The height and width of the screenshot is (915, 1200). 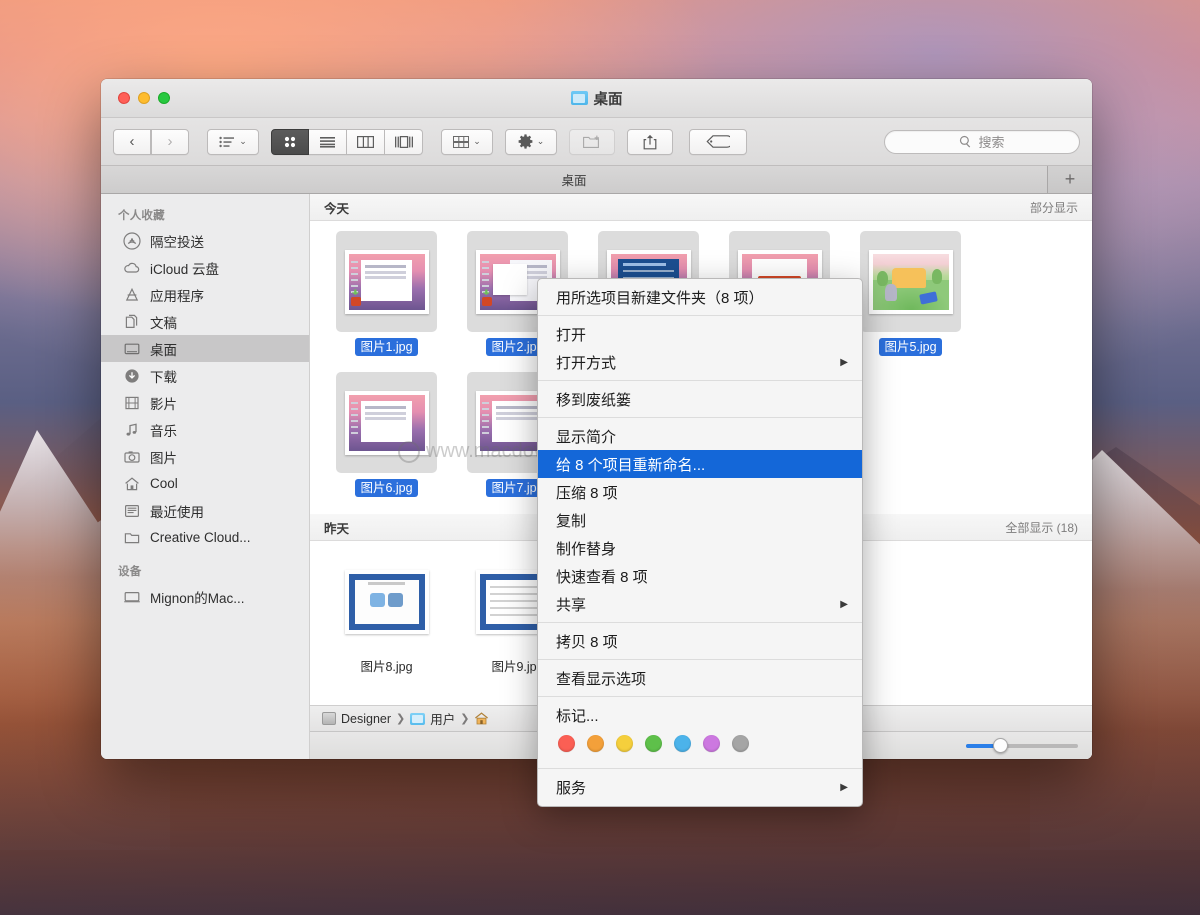 I want to click on chevron-left-icon: ‹, so click(x=132, y=141).